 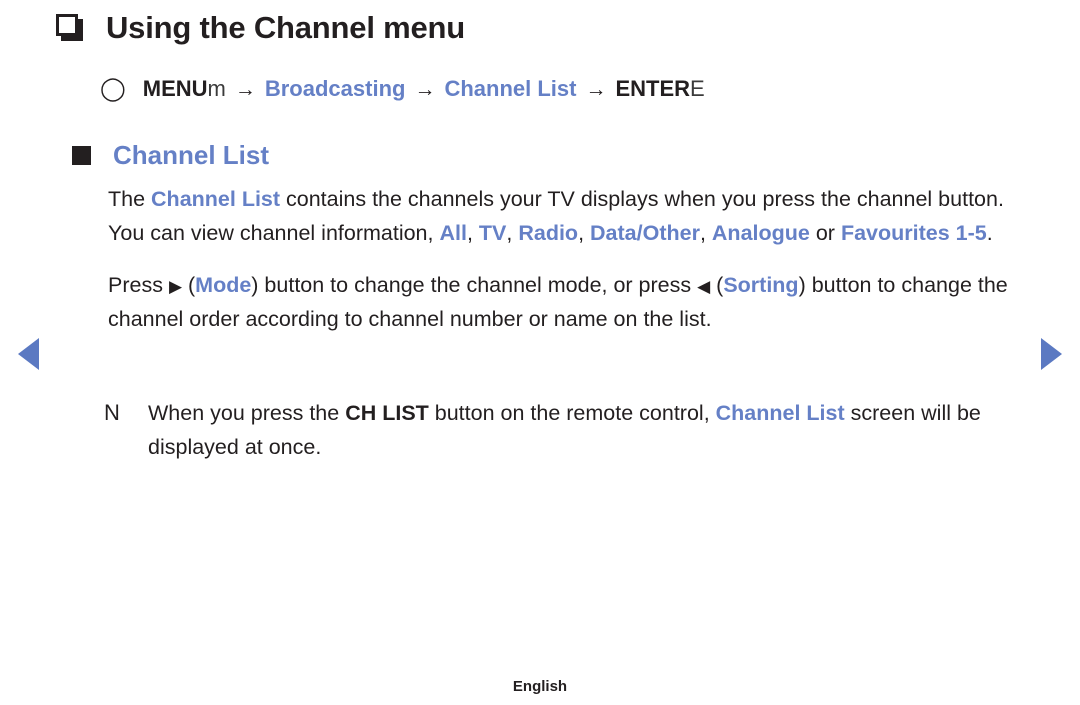 What do you see at coordinates (760, 233) in the screenshot?
I see `p1-accent-analogue: Analogue` at bounding box center [760, 233].